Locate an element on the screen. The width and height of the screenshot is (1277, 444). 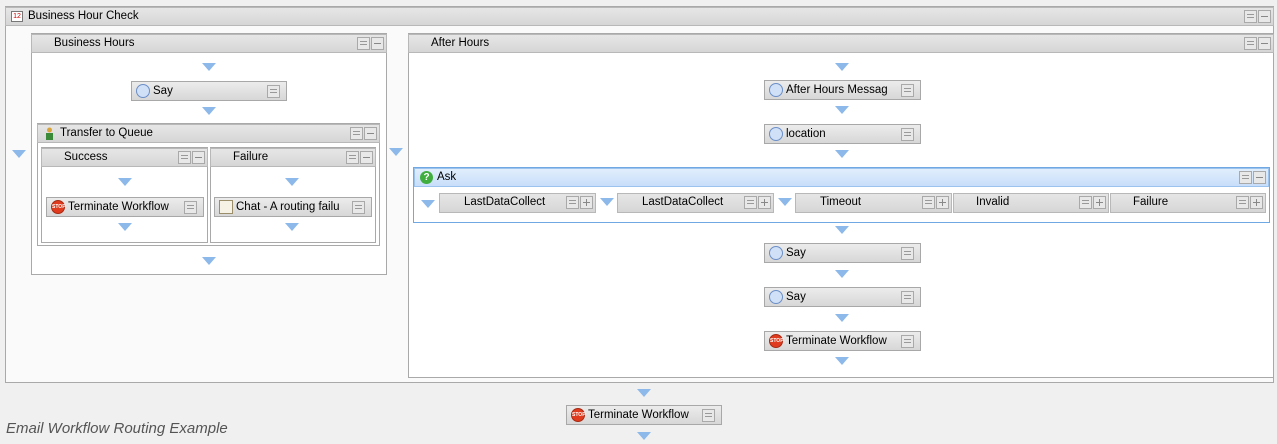
ask-branch-label: Invalid is located at coordinates (993, 202).